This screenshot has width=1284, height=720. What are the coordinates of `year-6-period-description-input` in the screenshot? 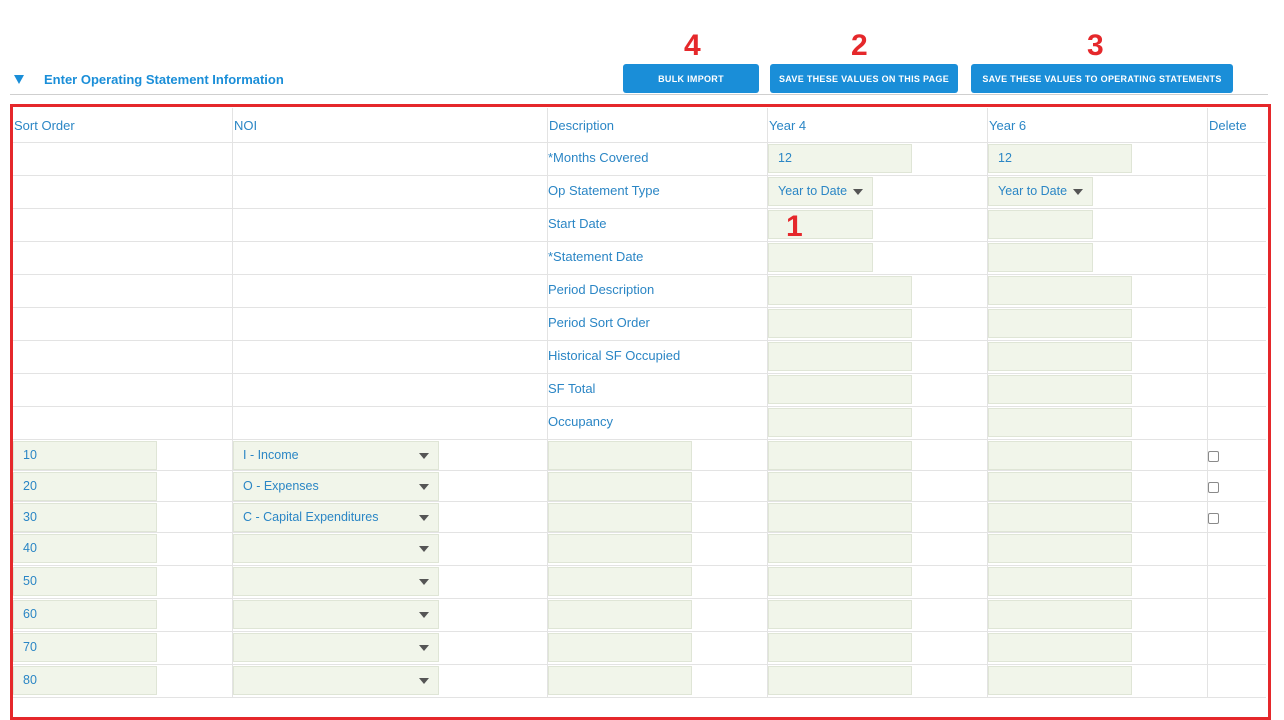 It's located at (1060, 290).